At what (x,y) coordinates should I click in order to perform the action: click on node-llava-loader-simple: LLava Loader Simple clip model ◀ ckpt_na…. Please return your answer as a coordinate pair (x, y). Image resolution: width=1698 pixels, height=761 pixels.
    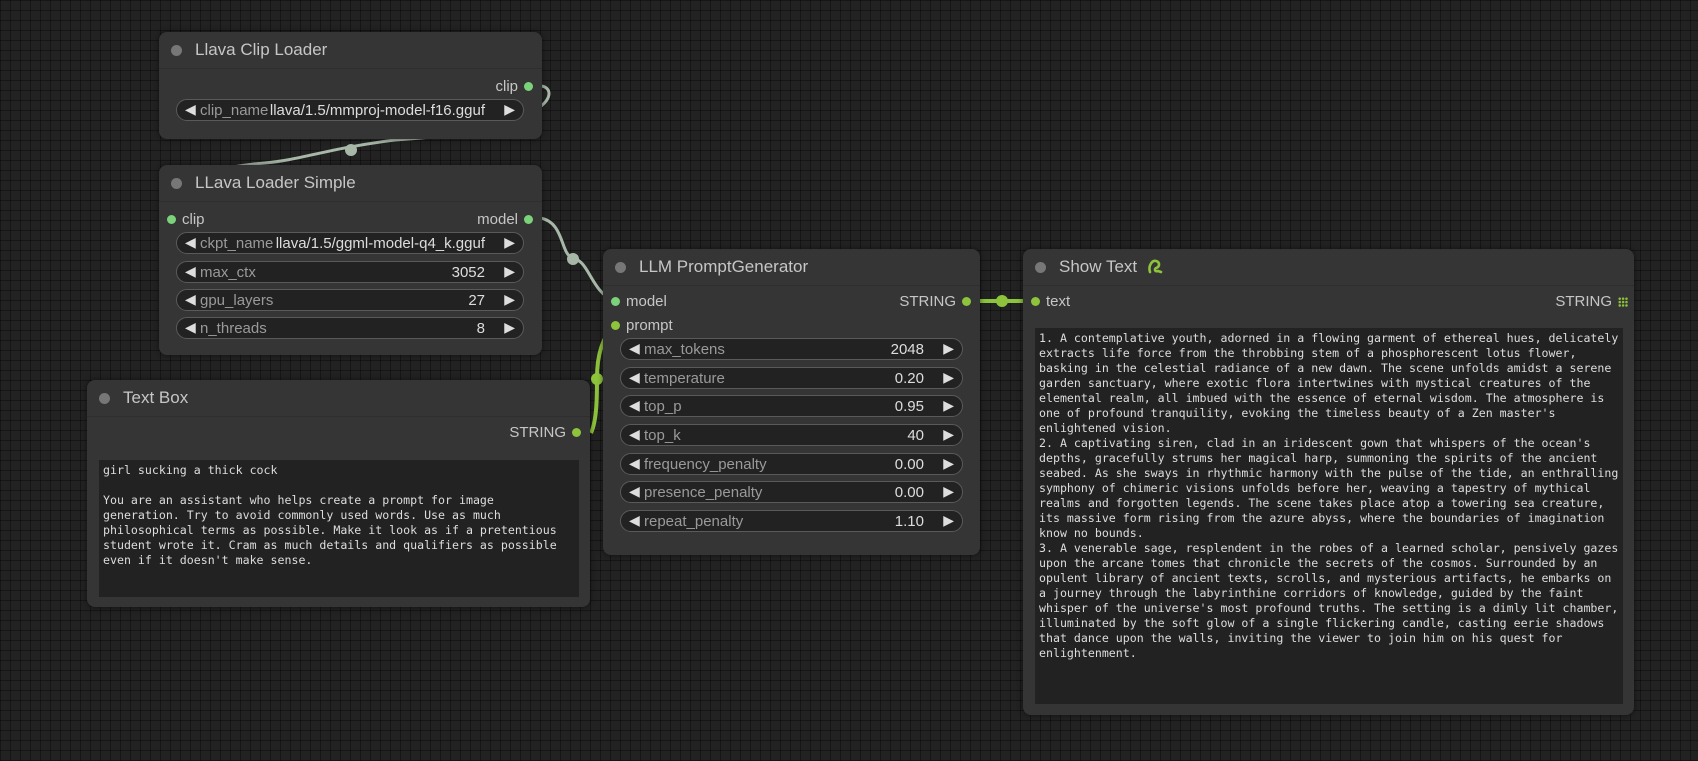
    Looking at the image, I should click on (350, 260).